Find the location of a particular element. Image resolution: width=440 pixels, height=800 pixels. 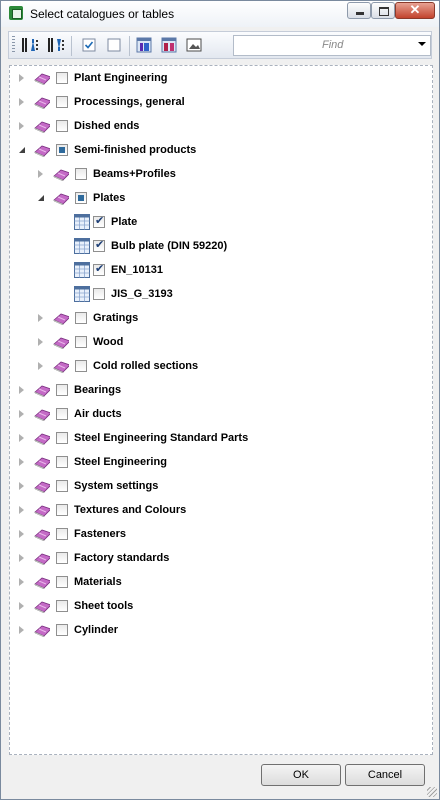

tree-item: Wood is located at coordinates (220, 342).